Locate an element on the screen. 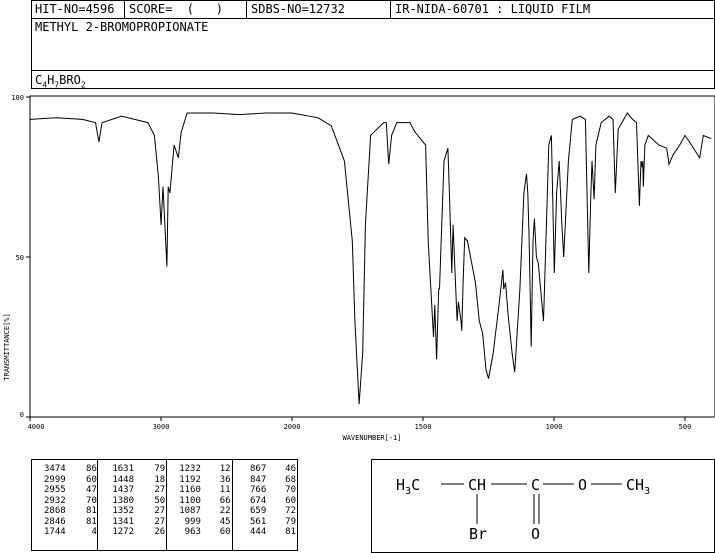 The image size is (715, 553). peak-wavenumber: 1437 is located at coordinates (123, 490).